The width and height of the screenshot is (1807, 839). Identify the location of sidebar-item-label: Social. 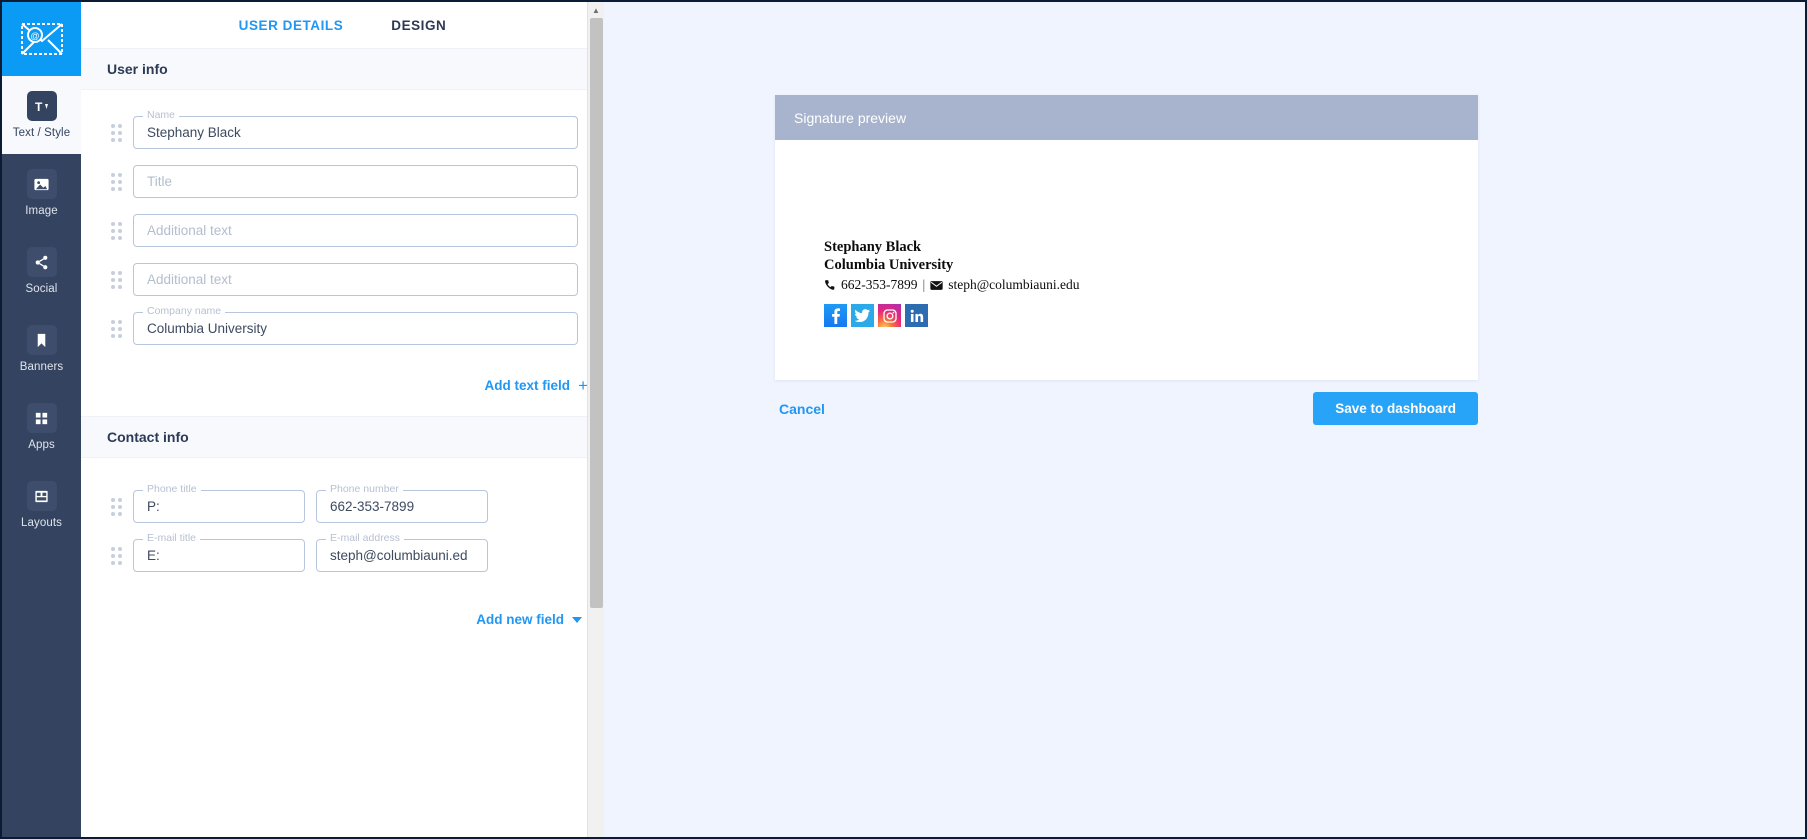
(41, 289).